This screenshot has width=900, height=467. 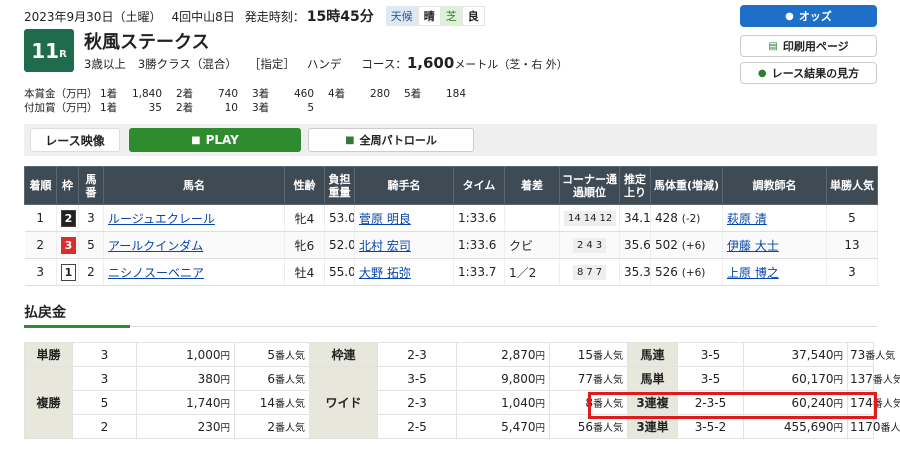 What do you see at coordinates (518, 426) in the screenshot?
I see `wide-payout: 5,470` at bounding box center [518, 426].